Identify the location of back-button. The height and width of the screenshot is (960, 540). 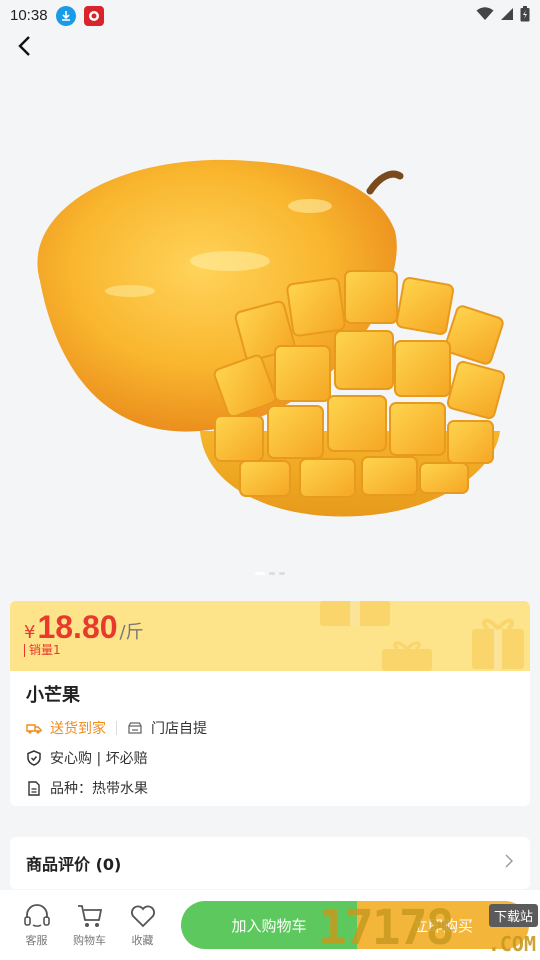
(24, 46).